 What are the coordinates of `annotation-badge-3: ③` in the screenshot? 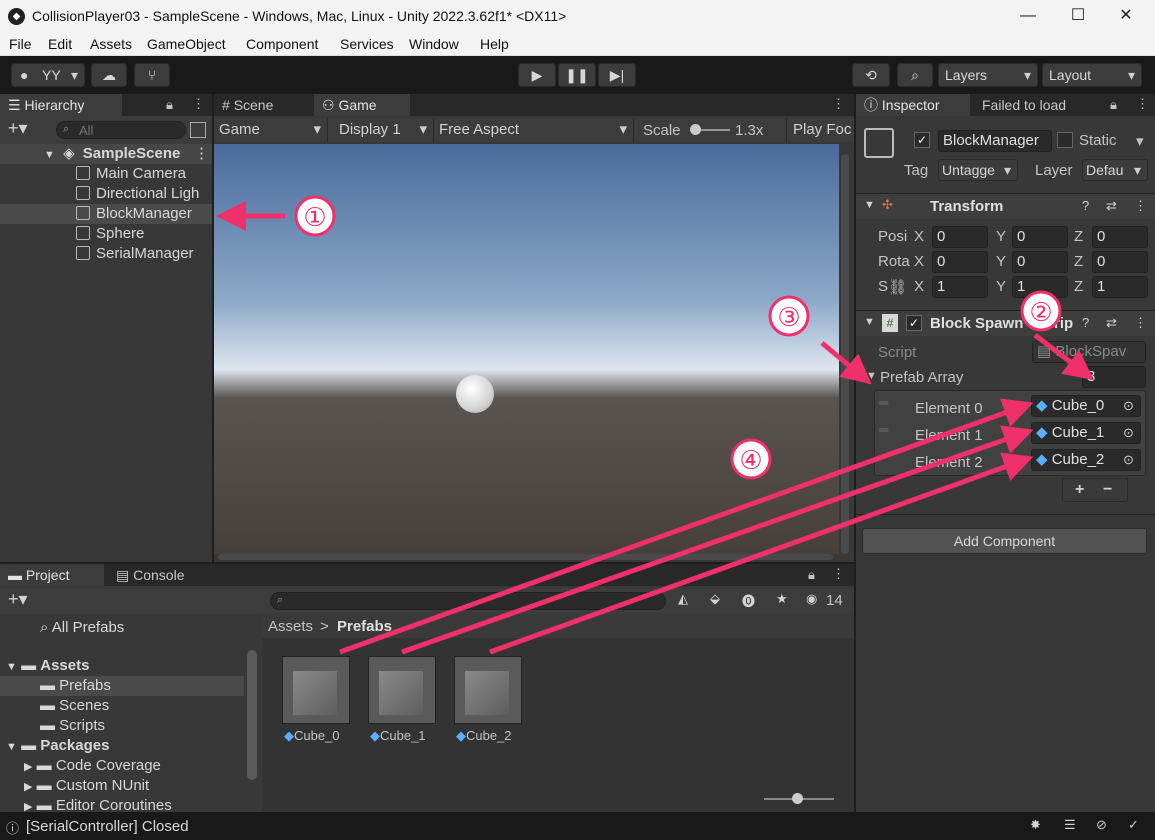 It's located at (789, 316).